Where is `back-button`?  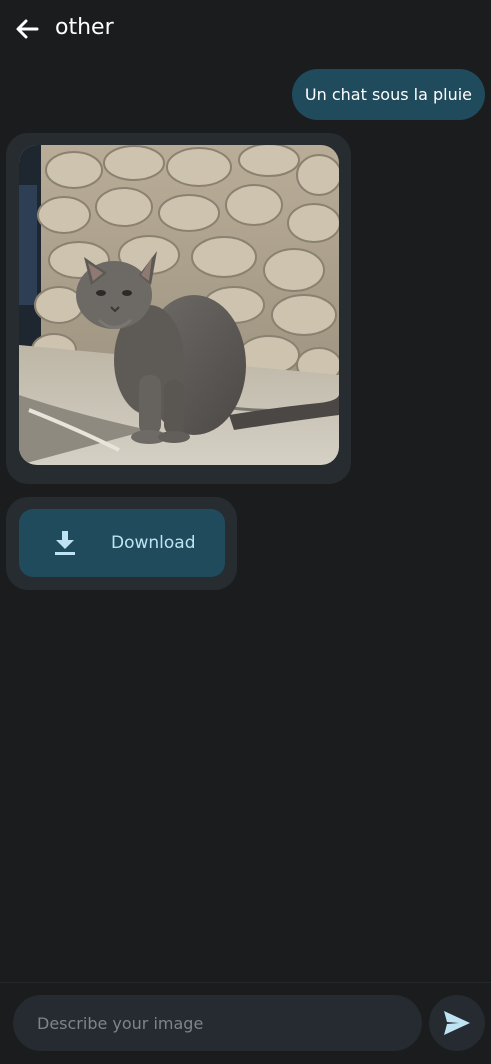 back-button is located at coordinates (27, 29).